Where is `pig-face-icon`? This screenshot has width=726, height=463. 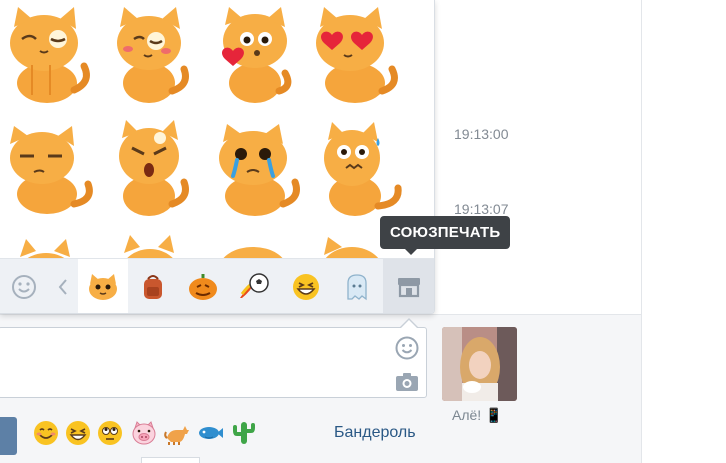
pig-face-icon is located at coordinates (144, 433).